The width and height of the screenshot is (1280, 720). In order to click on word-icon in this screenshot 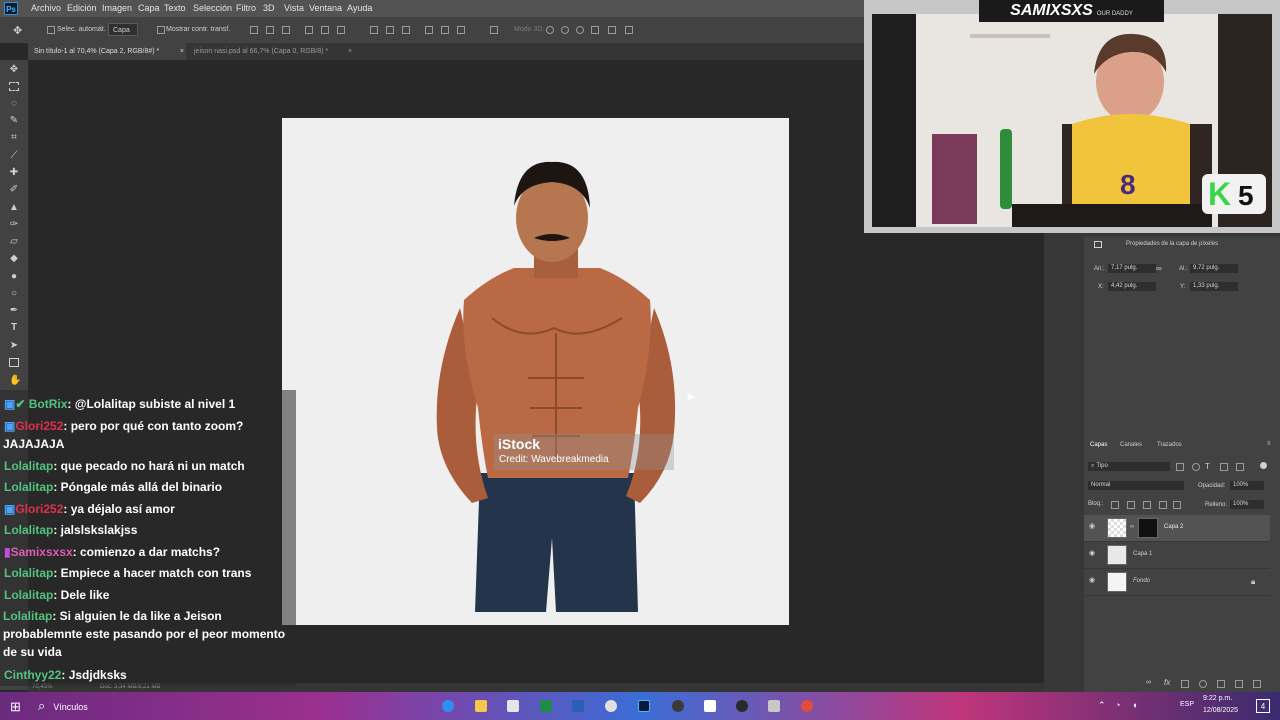, I will do `click(578, 706)`.